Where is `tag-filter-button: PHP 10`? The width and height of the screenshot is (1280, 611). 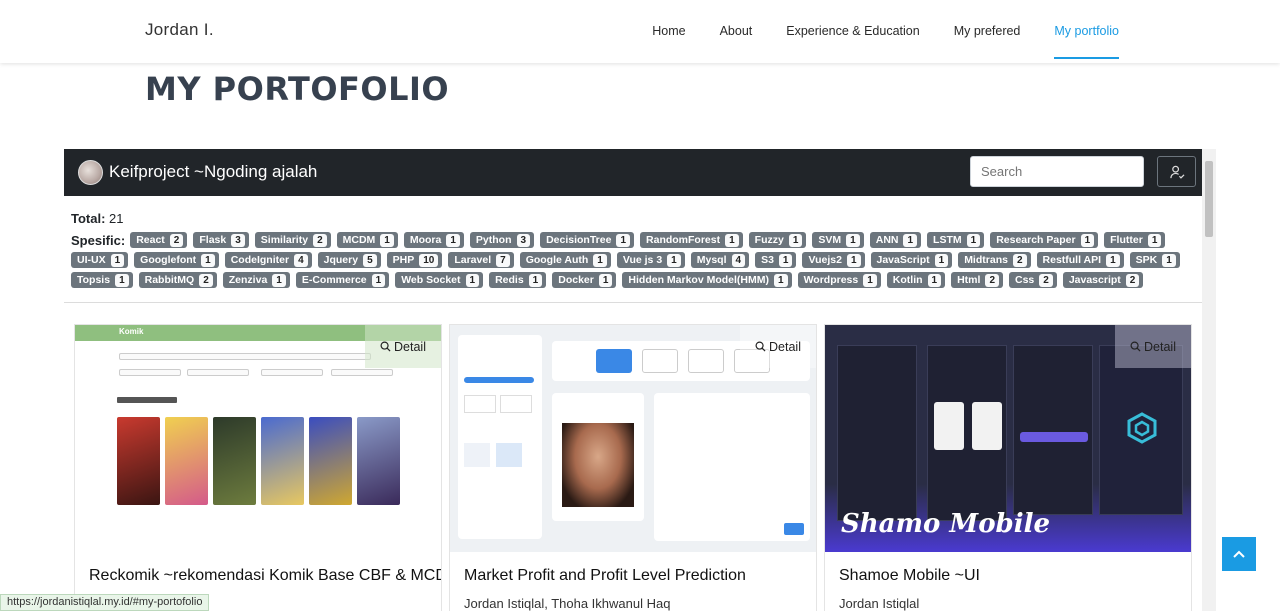
tag-filter-button: PHP 10 is located at coordinates (414, 260).